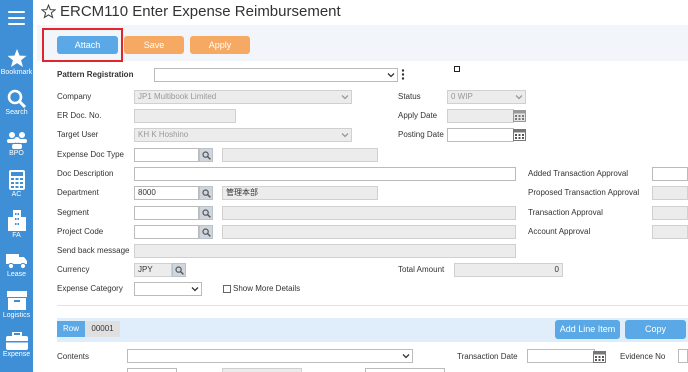 This screenshot has height=372, width=688. What do you see at coordinates (90, 288) in the screenshot?
I see `expense-category-label: Expense Category` at bounding box center [90, 288].